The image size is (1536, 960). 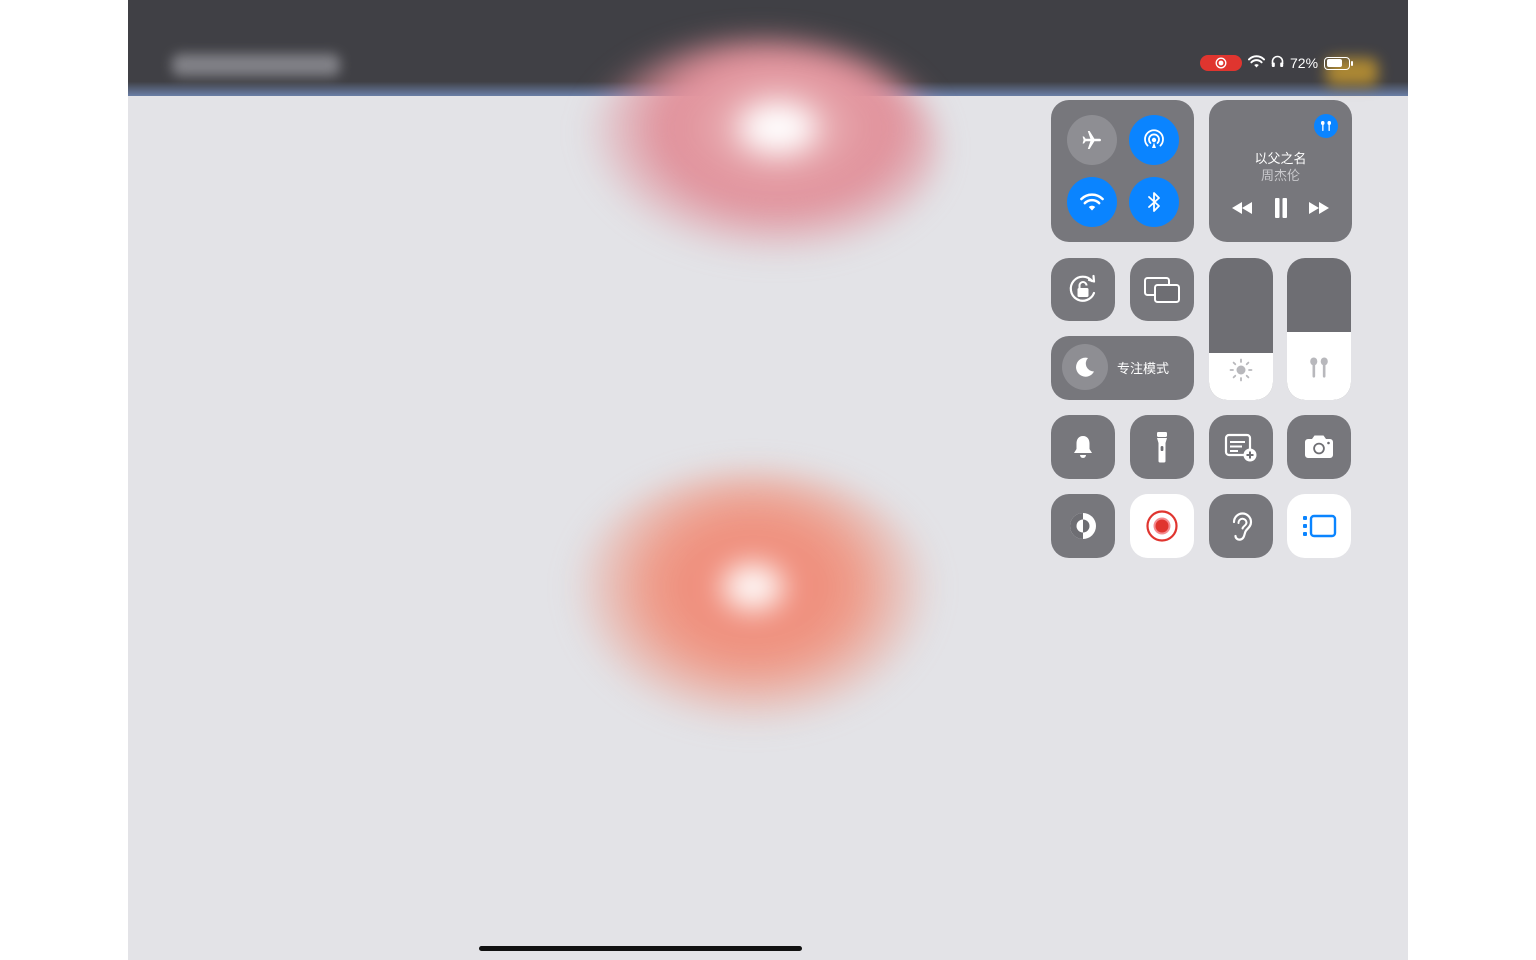 I want to click on wifi-toggle, so click(x=1092, y=202).